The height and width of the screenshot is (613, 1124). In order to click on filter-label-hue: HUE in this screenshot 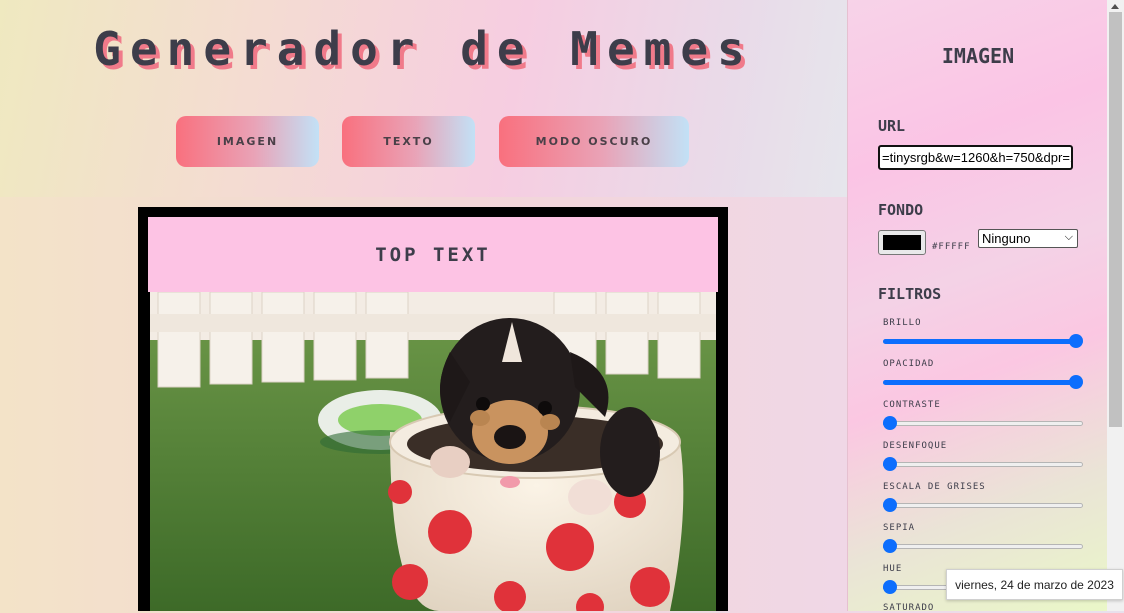, I will do `click(893, 569)`.